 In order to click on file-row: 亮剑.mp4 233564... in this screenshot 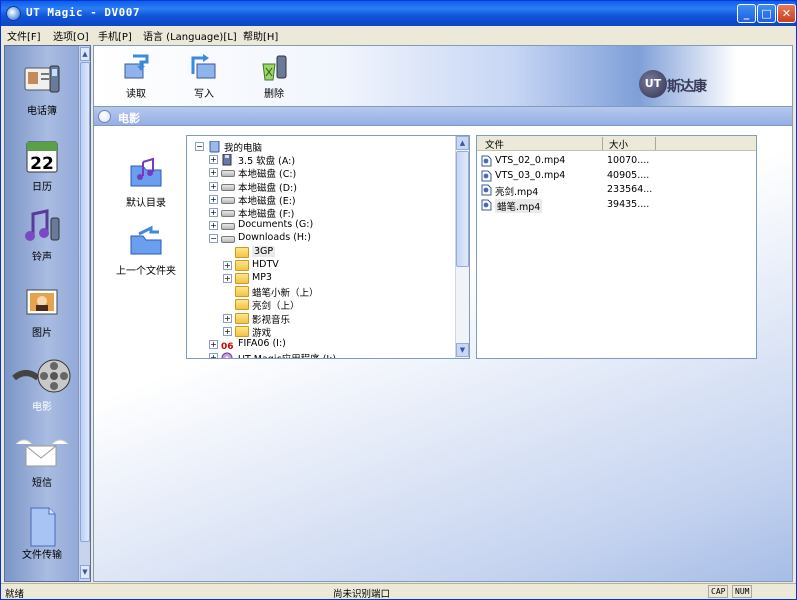, I will do `click(616, 190)`.